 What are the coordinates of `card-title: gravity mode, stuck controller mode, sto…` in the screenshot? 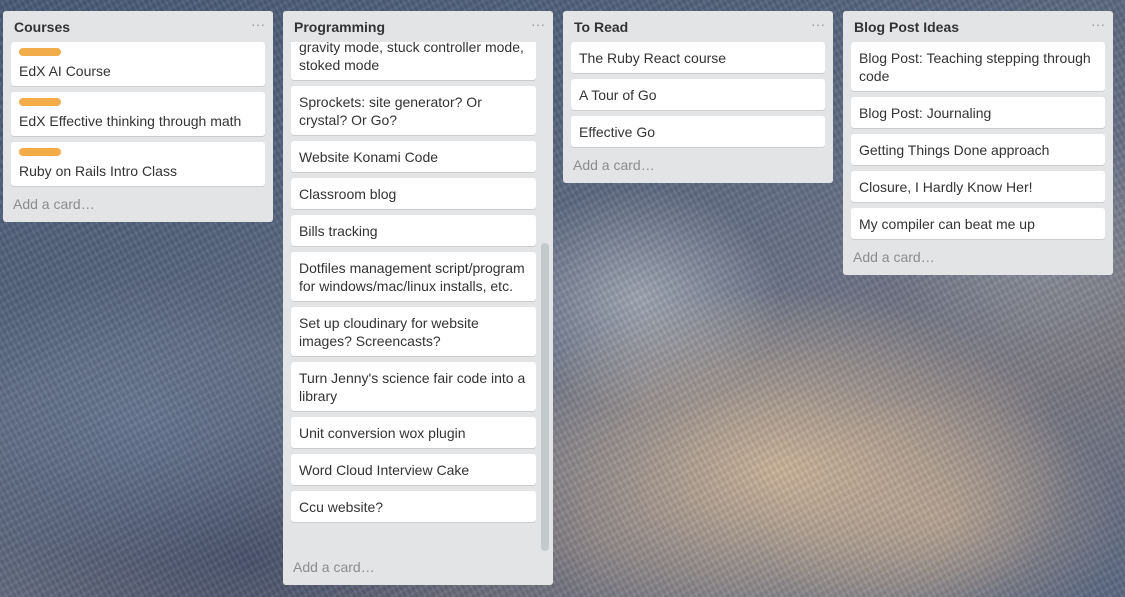 It's located at (411, 57).